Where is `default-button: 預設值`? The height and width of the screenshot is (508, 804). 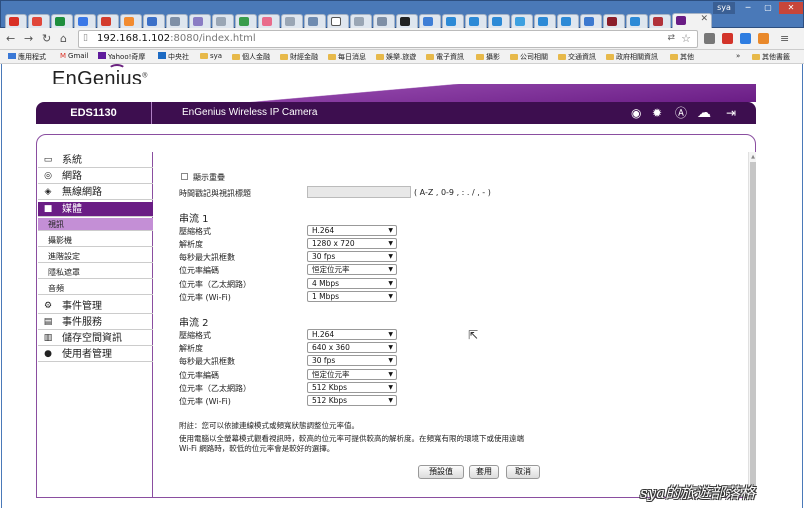 default-button: 預設值 is located at coordinates (441, 472).